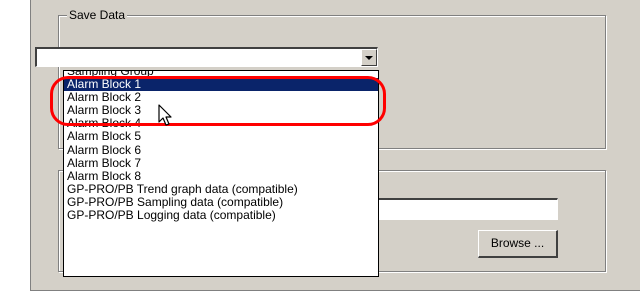 Image resolution: width=640 pixels, height=298 pixels. What do you see at coordinates (453, 209) in the screenshot?
I see `file-path-field` at bounding box center [453, 209].